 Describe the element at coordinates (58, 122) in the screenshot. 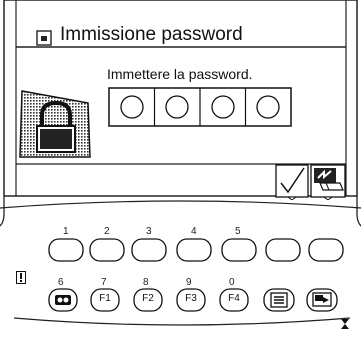

I see `padlock-icon` at that location.